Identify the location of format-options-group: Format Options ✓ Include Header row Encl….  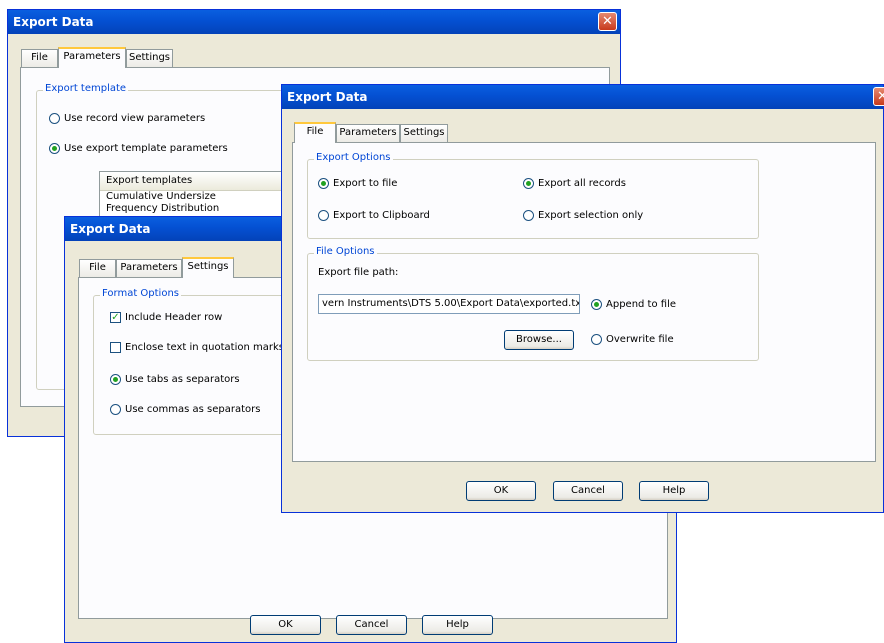
(203, 361).